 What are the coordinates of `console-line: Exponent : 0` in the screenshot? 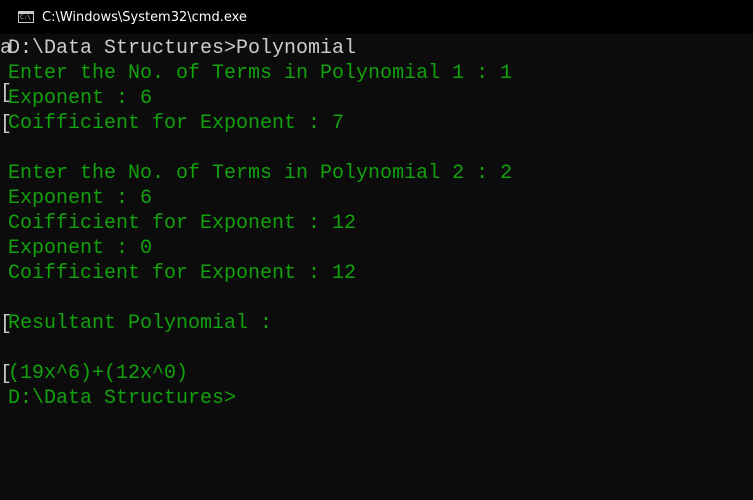 It's located at (80, 248).